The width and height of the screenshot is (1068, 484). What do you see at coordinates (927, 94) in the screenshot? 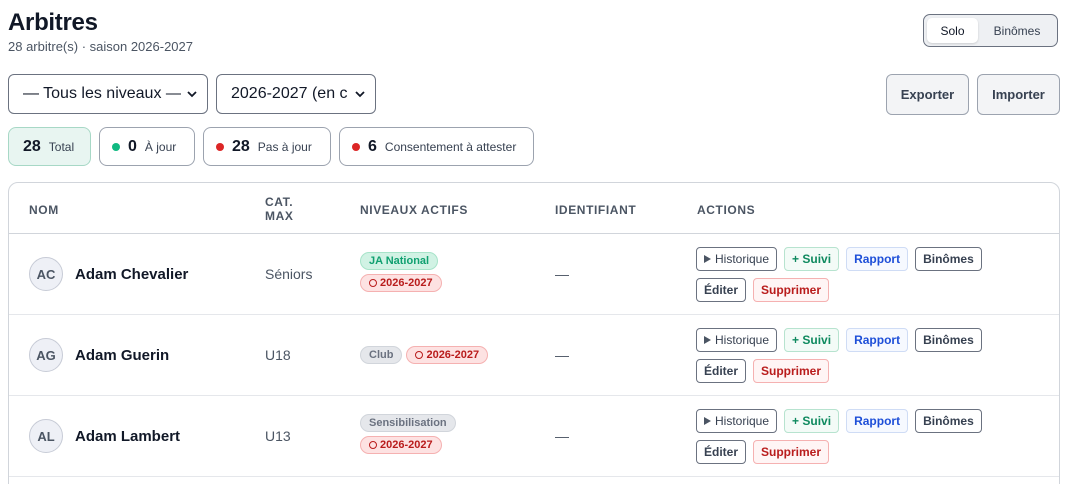
I see `export-button: Exporter` at bounding box center [927, 94].